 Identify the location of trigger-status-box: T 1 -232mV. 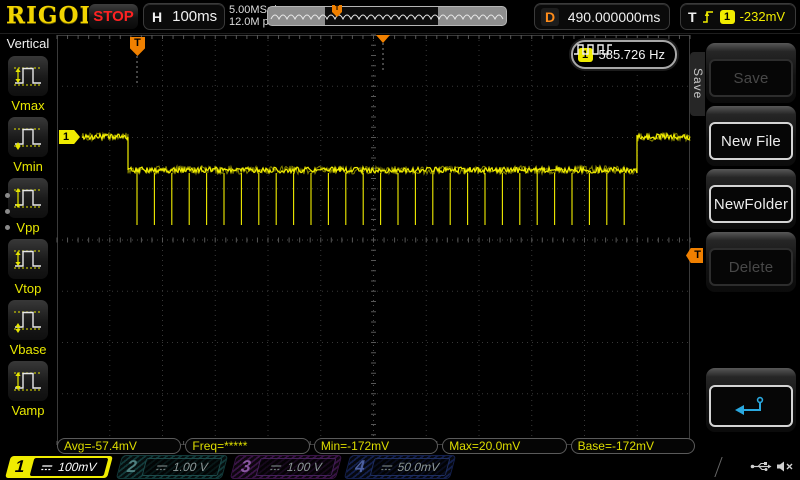
(738, 16).